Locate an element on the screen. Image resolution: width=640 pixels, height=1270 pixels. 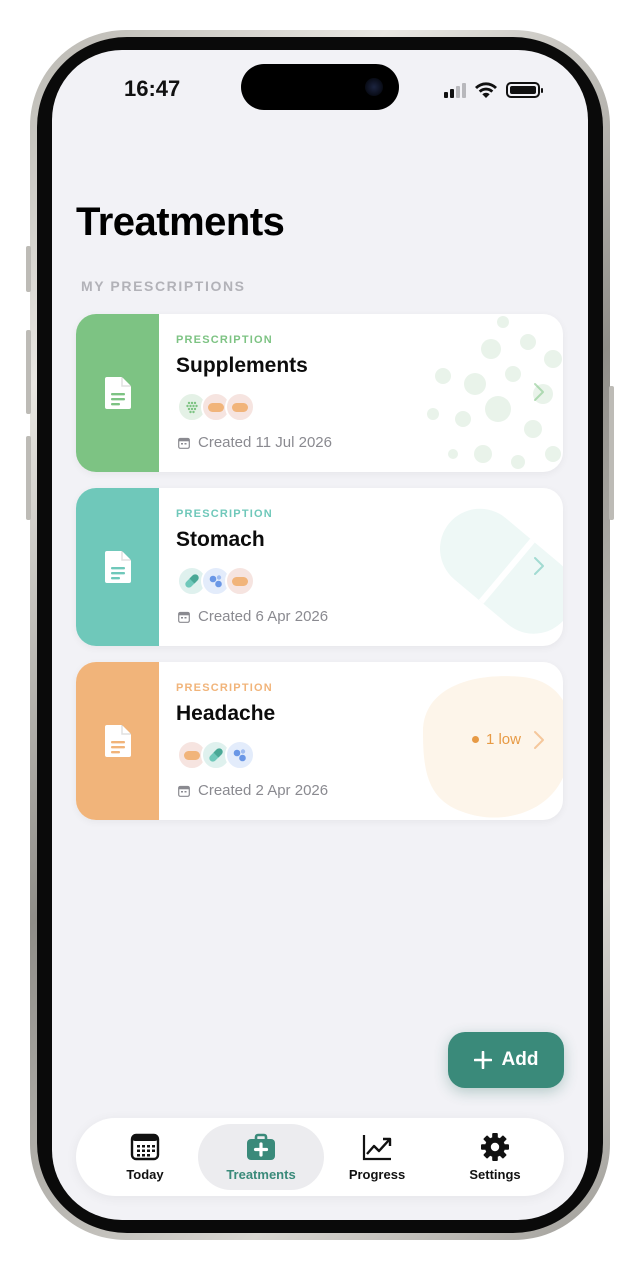
tab-label: Treatments is located at coordinates (261, 1174).